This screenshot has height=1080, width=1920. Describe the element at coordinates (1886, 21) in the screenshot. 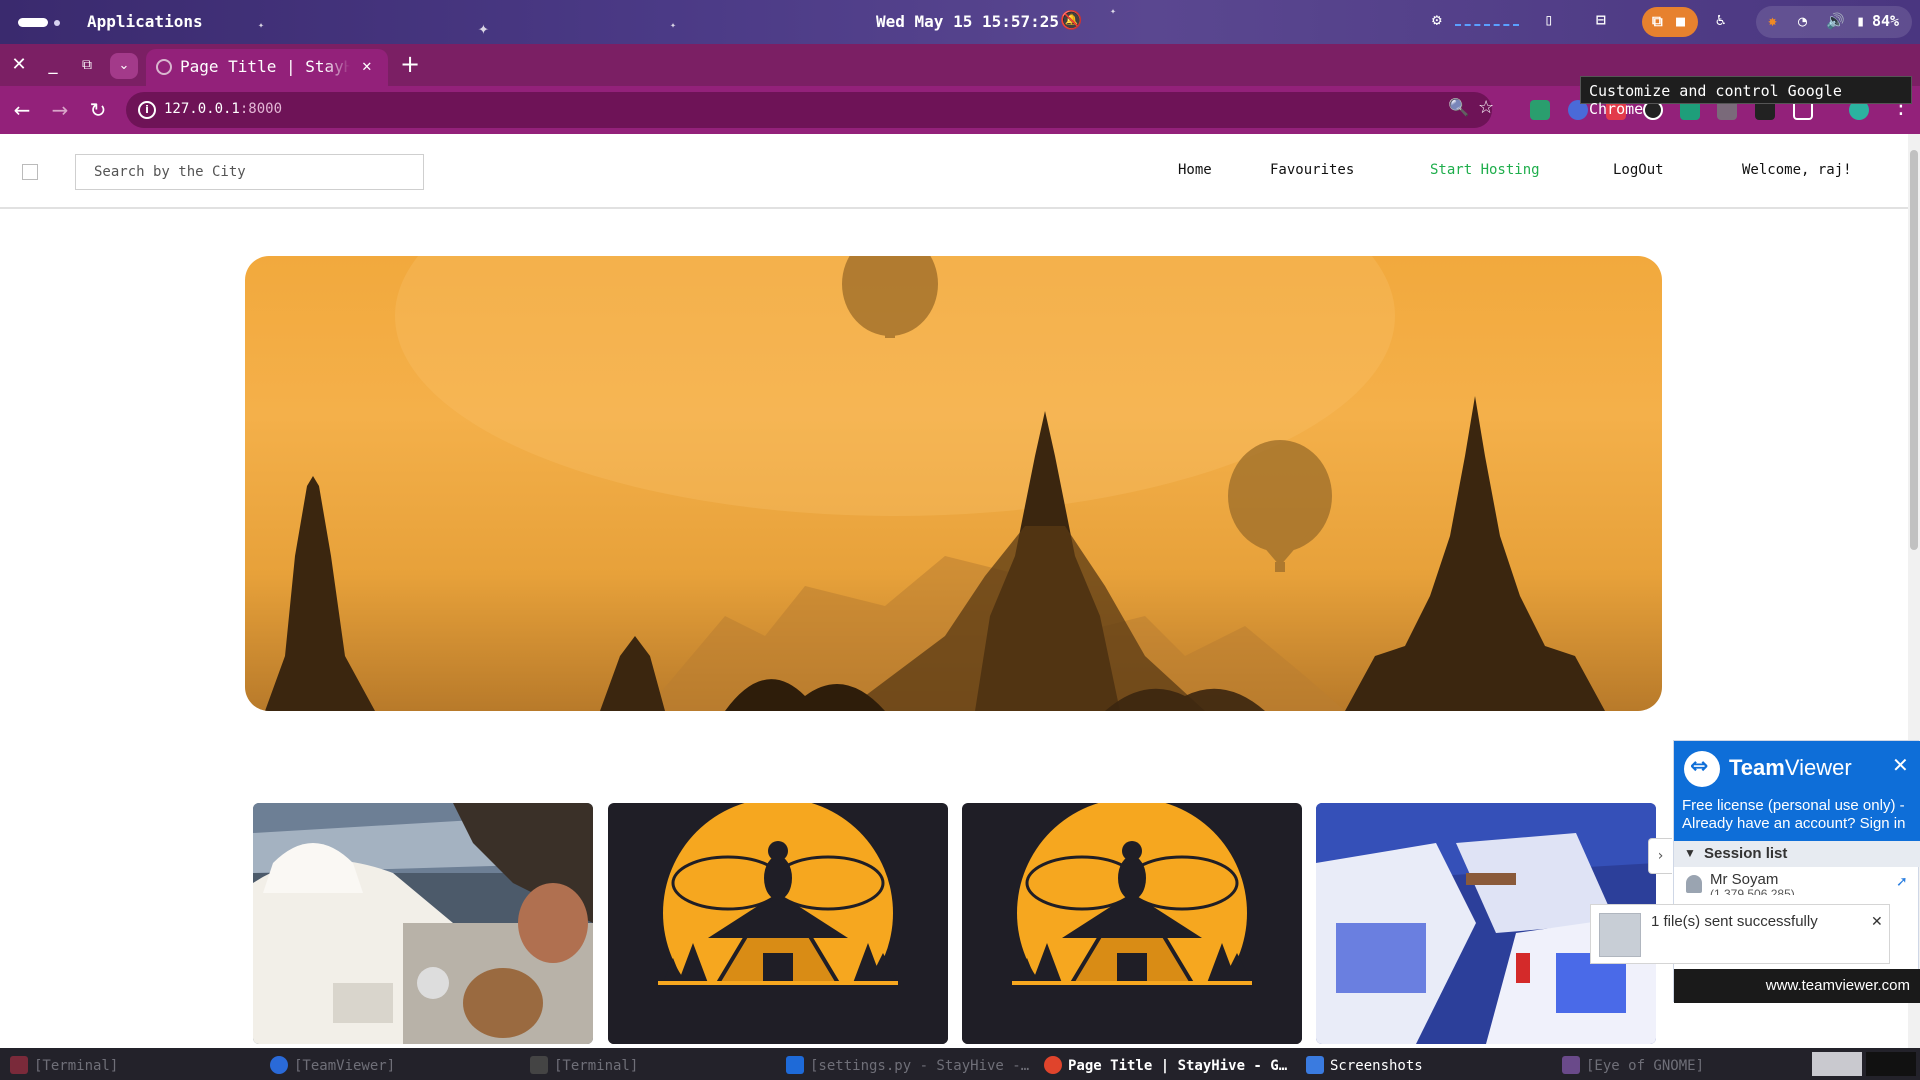

I see `battery-percentage: 84%` at that location.